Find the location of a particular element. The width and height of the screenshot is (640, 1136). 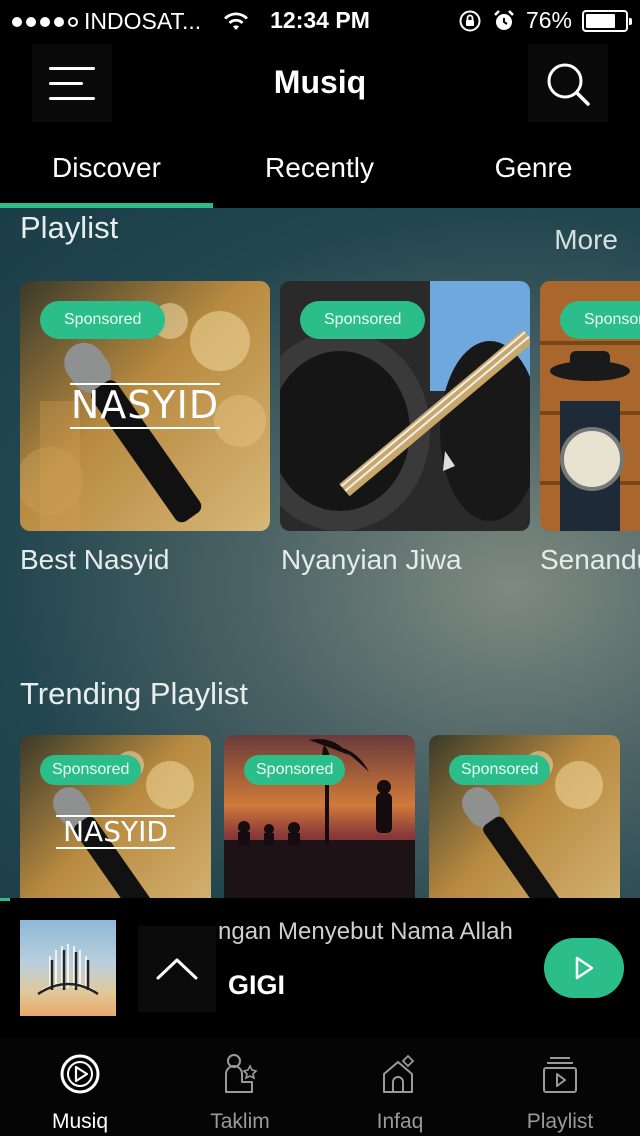

nav-infaq: Infaq is located at coordinates (400, 1087).